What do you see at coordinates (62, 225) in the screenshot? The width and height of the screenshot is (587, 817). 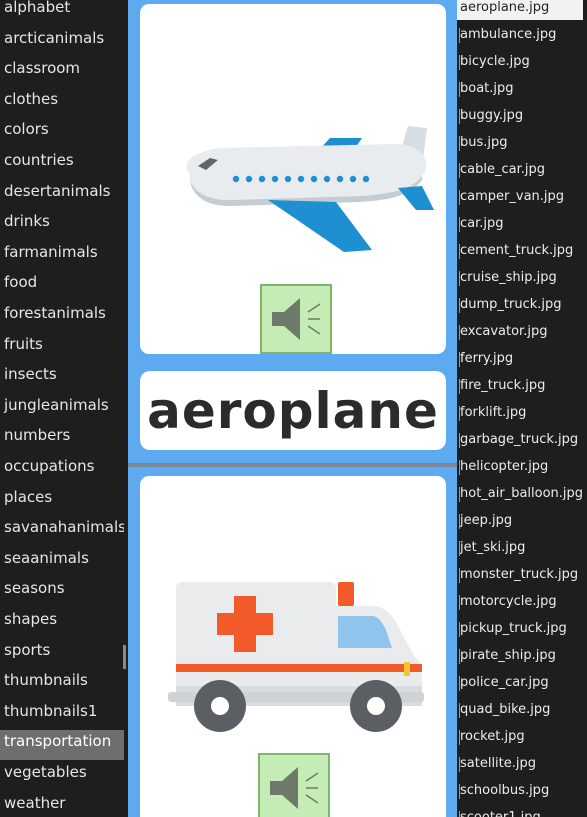 I see `category-item-drinks: drinks` at bounding box center [62, 225].